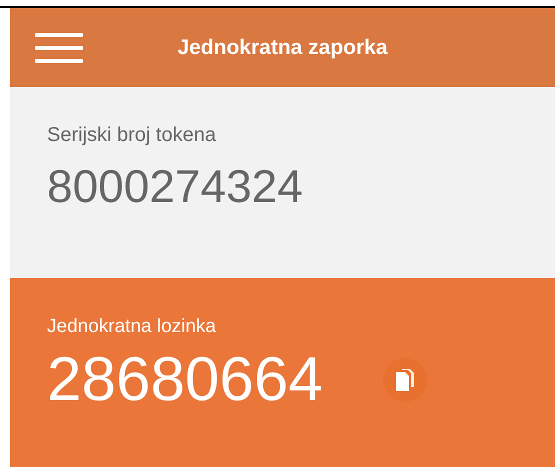 This screenshot has width=555, height=467. Describe the element at coordinates (59, 48) in the screenshot. I see `menu-icon` at that location.